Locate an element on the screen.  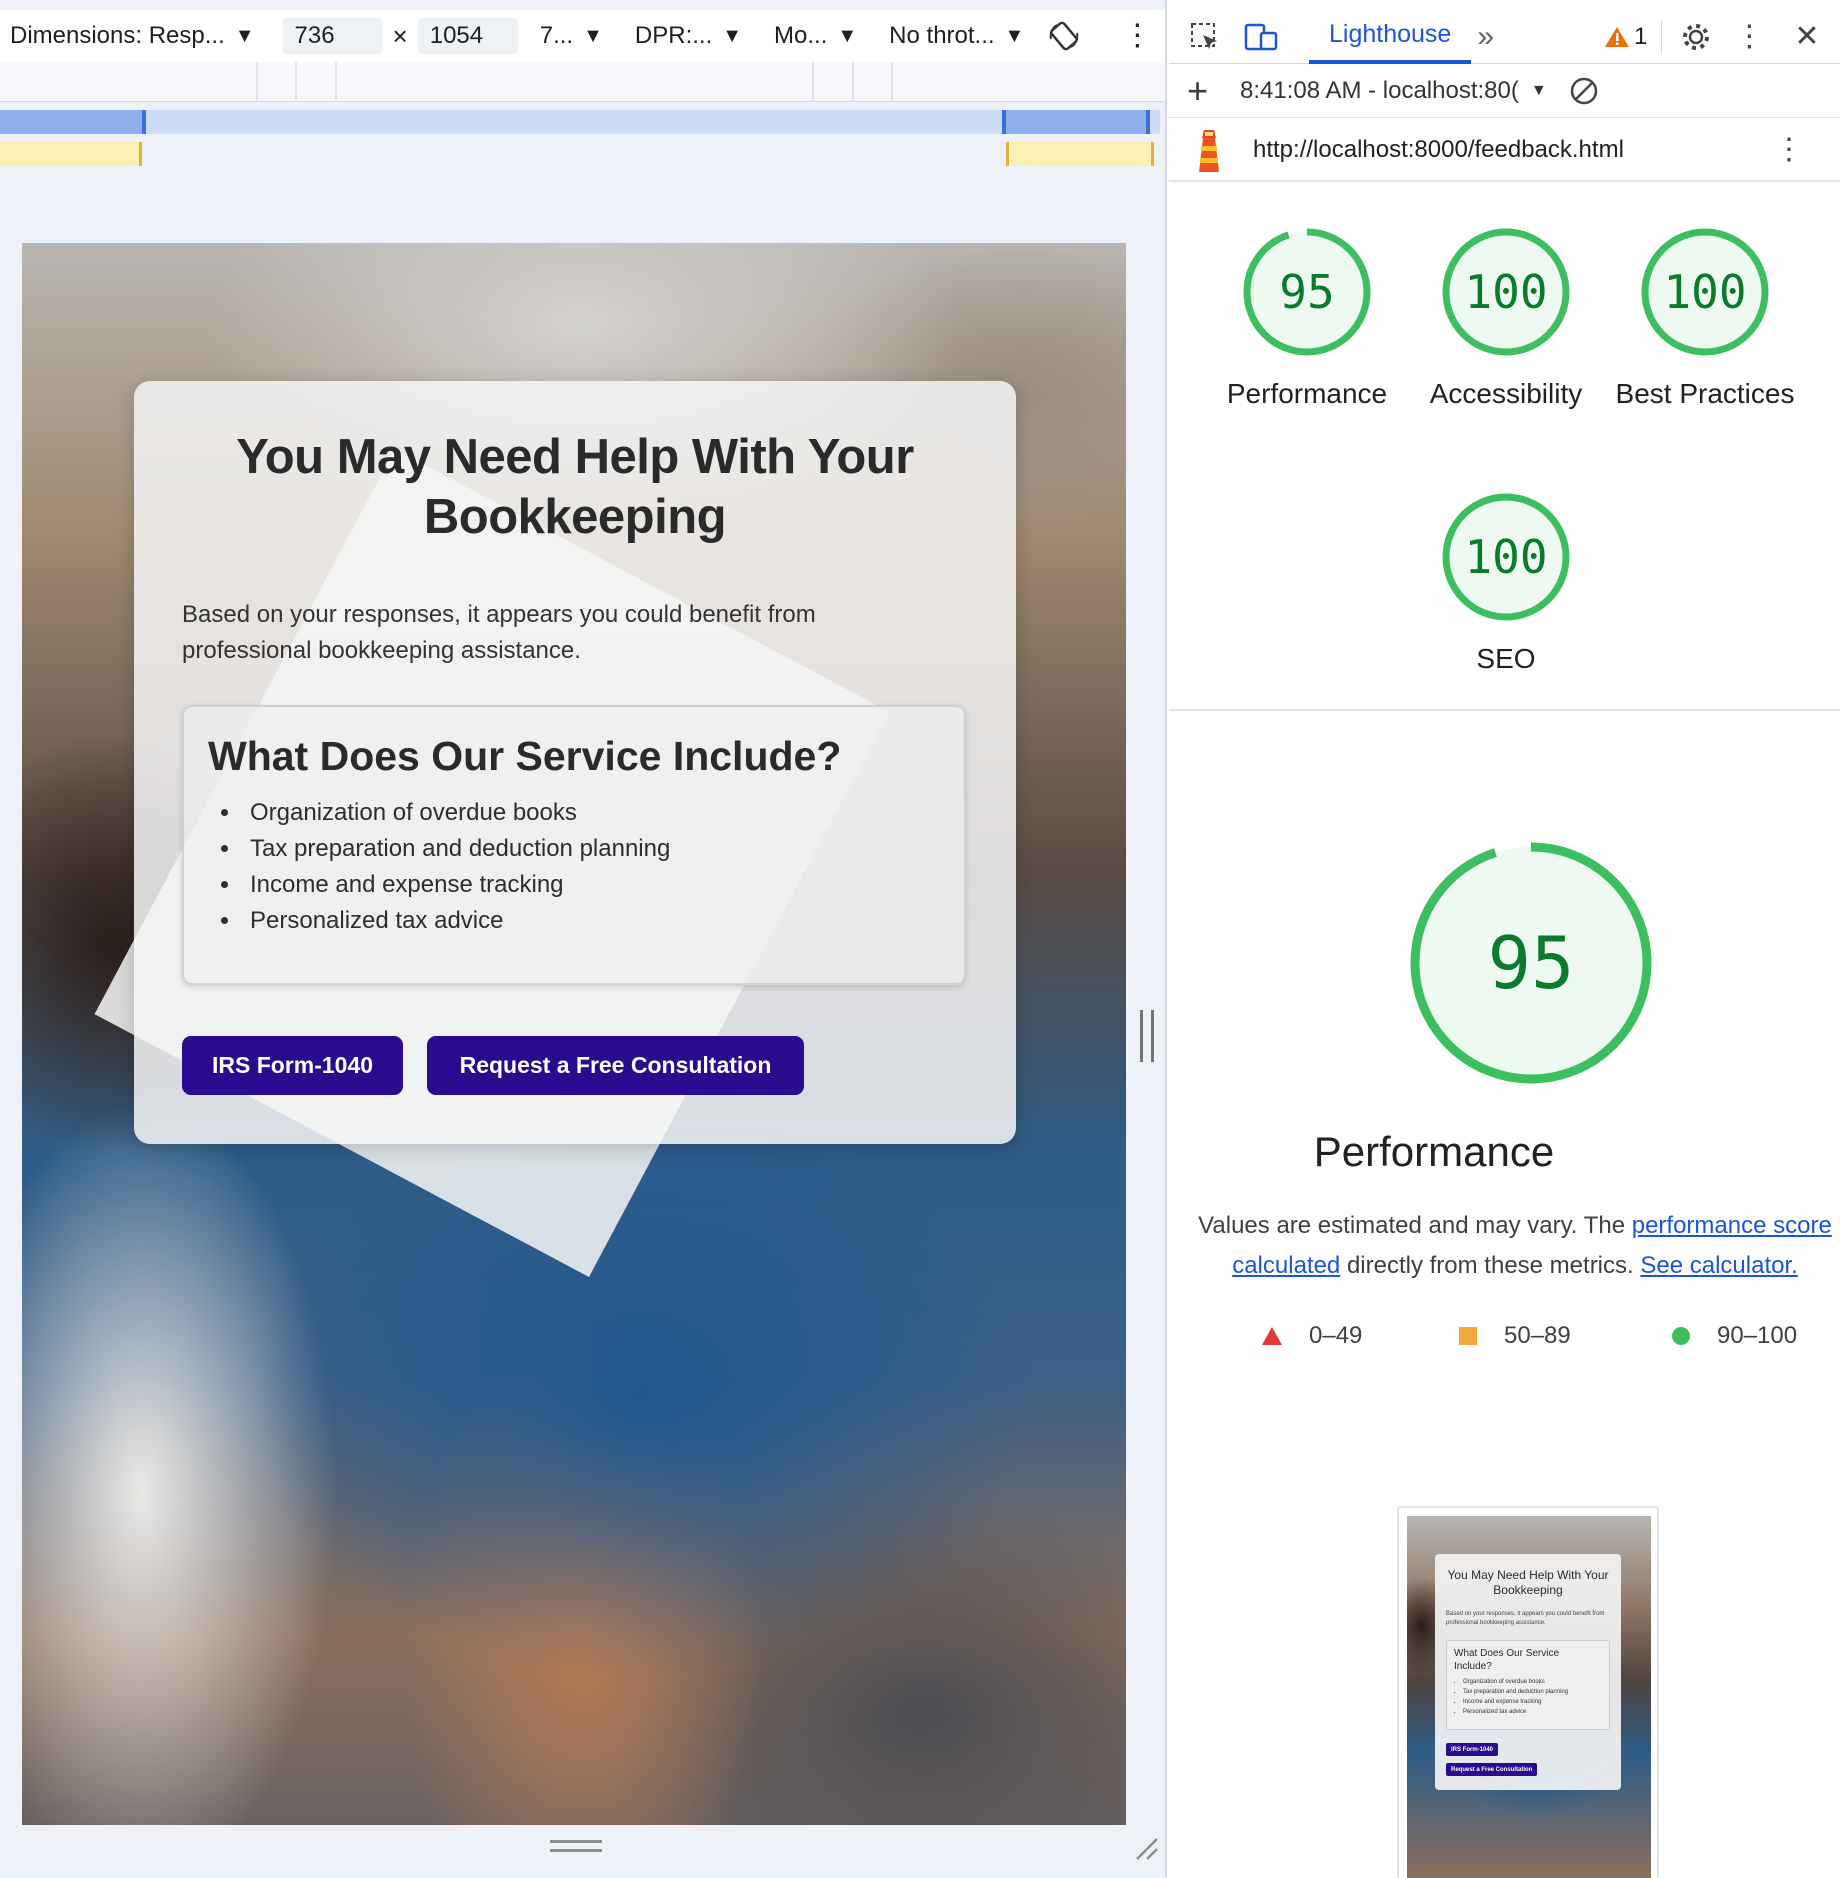
list-item: Income and expense tracking is located at coordinates (1515, 1702).